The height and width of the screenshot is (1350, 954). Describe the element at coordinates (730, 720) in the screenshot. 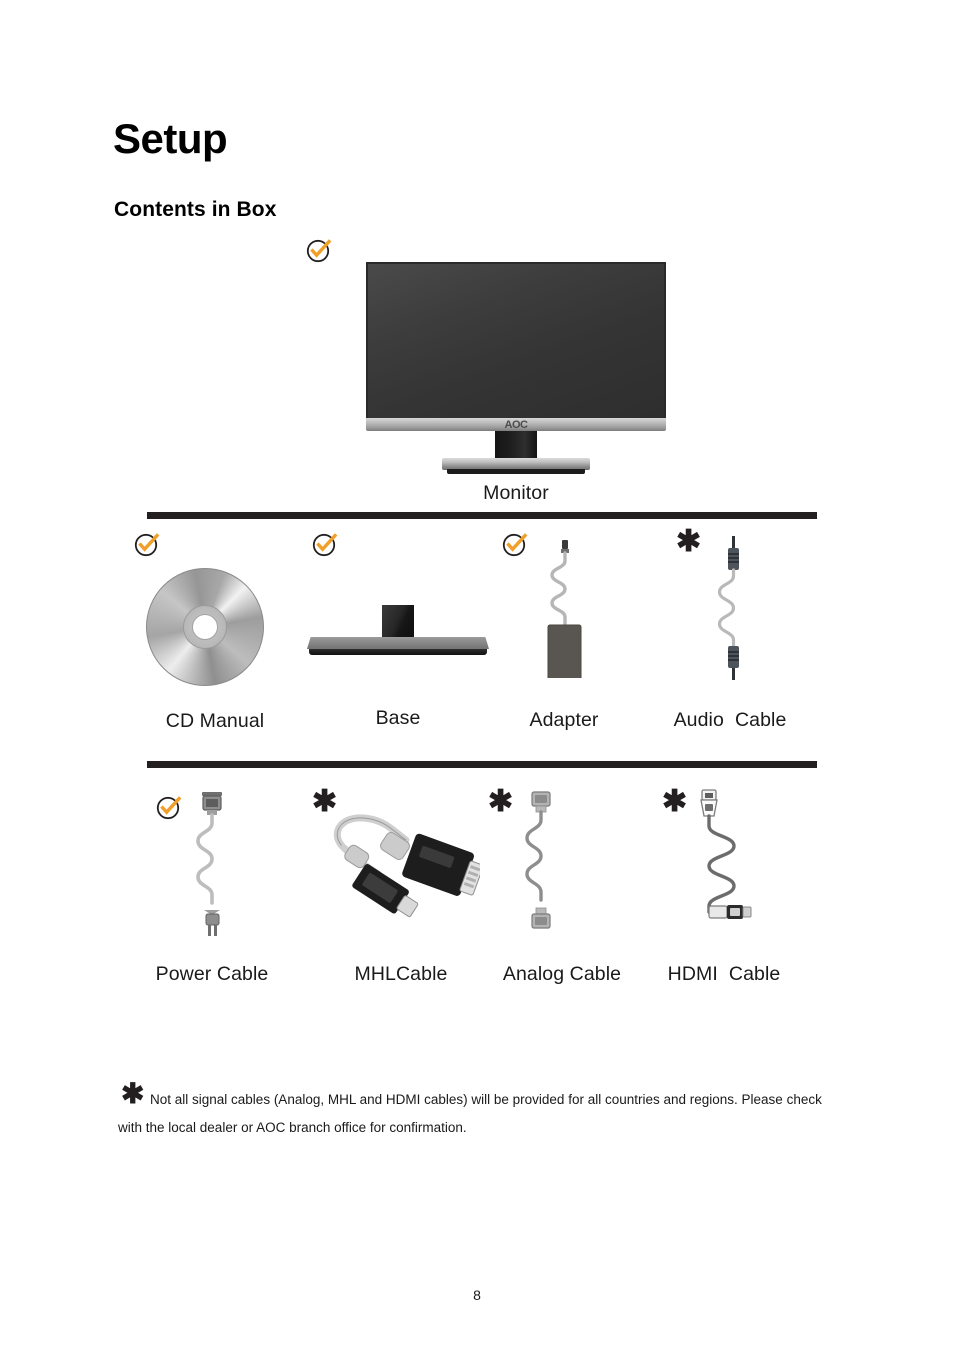

I see `item-label-audio-cable: Audio Cable` at that location.